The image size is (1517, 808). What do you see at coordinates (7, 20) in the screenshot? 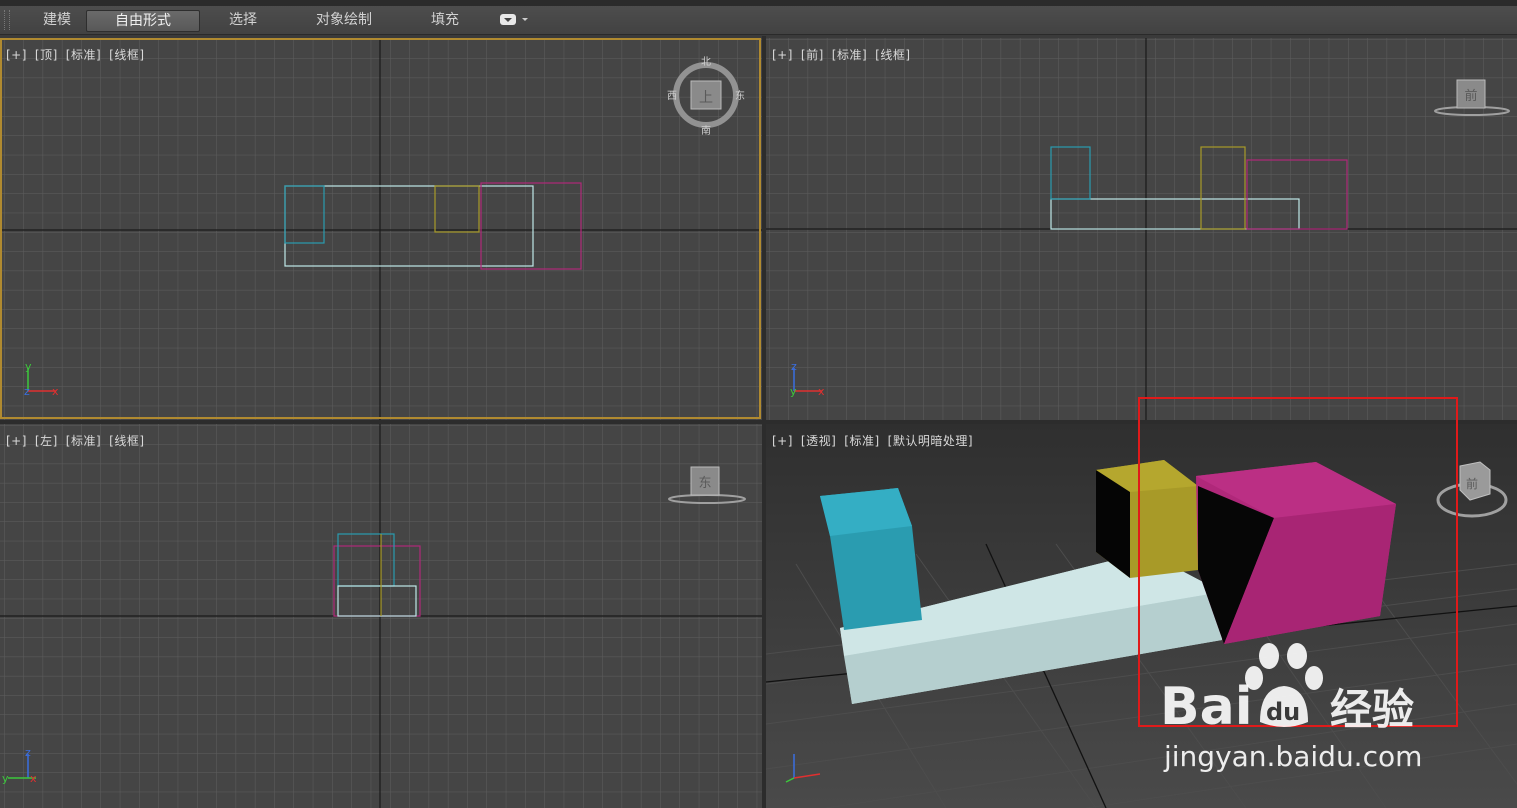
I see `ribbon-grip-handle` at bounding box center [7, 20].